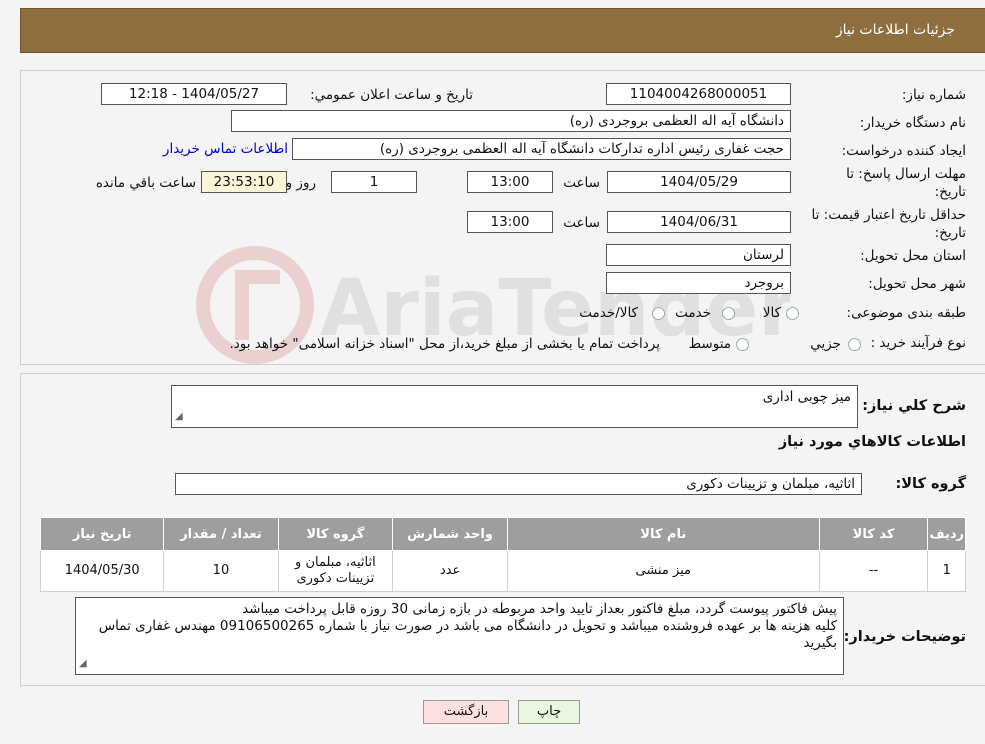  I want to click on province-label: استان محل تحویل:, so click(913, 256).